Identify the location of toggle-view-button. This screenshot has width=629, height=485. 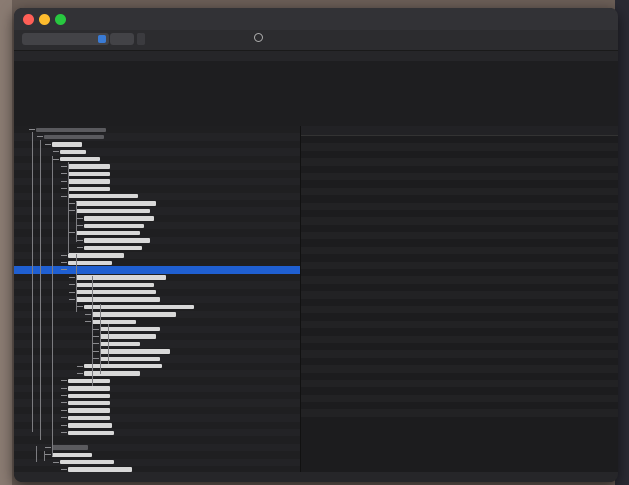
(122, 39).